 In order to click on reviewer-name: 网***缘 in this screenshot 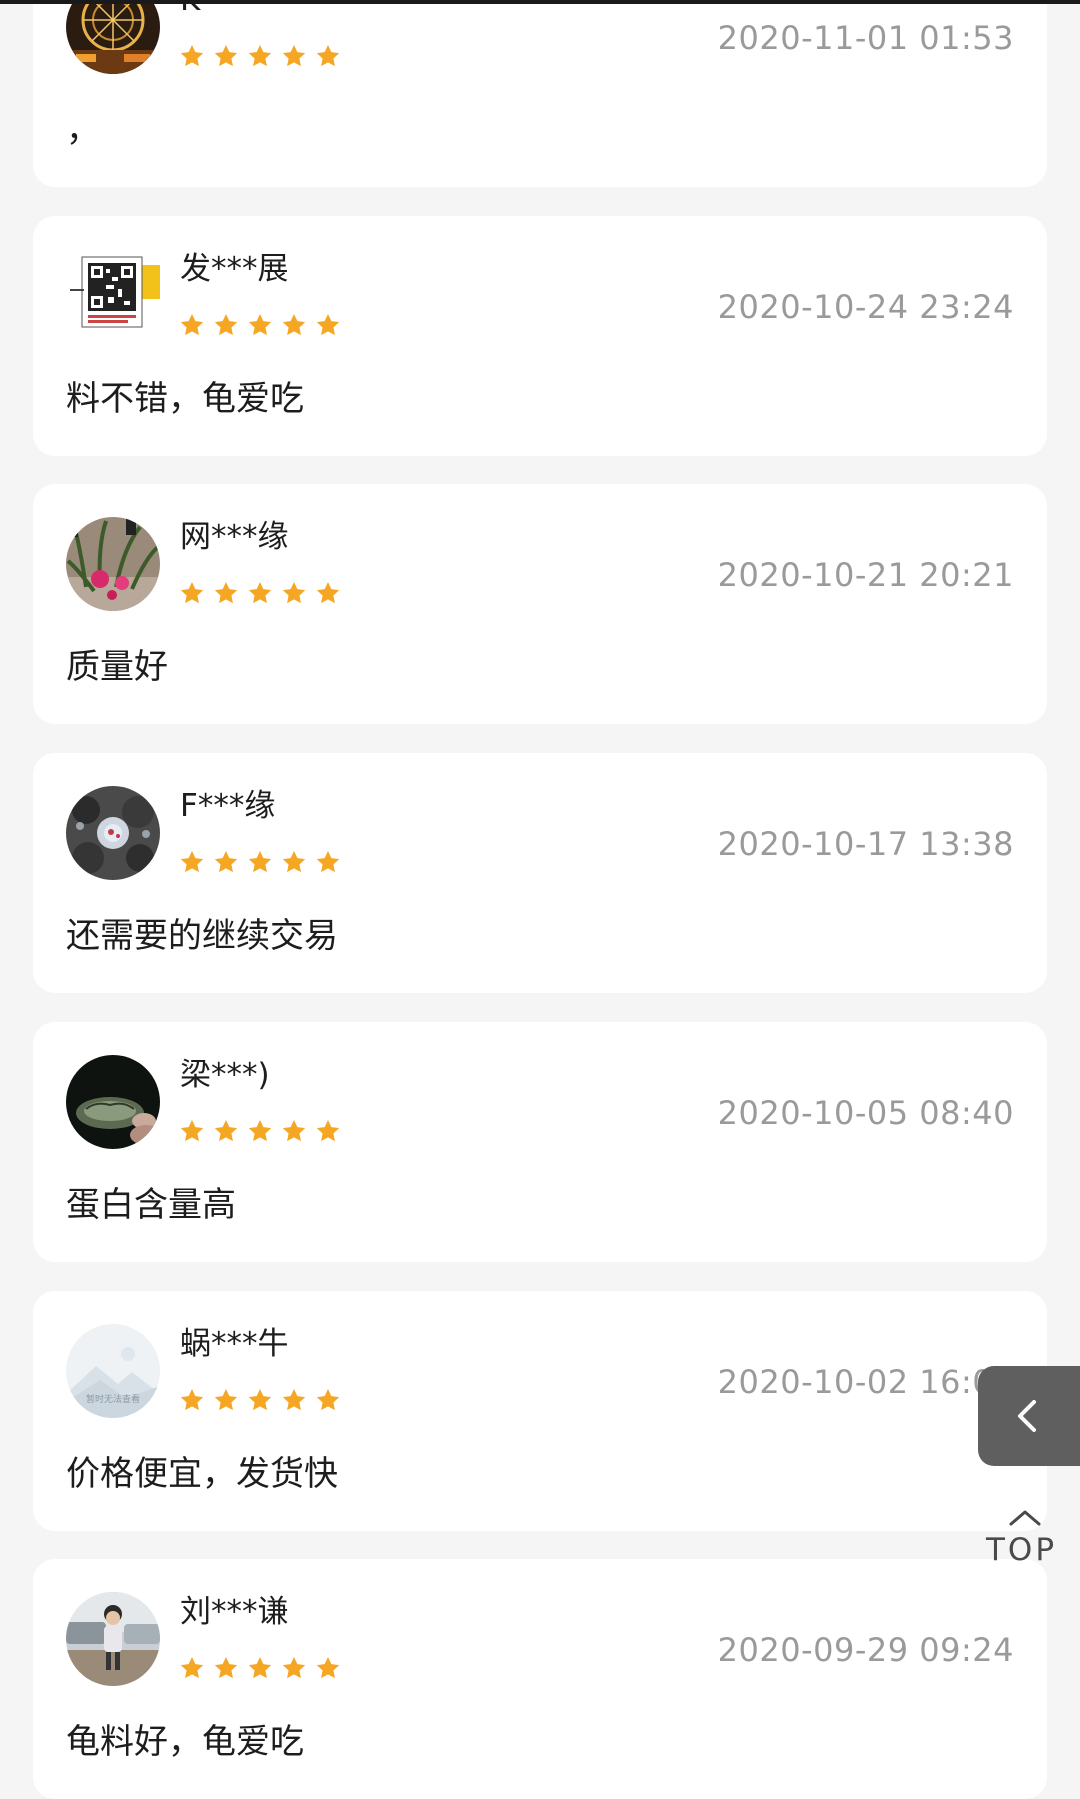, I will do `click(234, 537)`.